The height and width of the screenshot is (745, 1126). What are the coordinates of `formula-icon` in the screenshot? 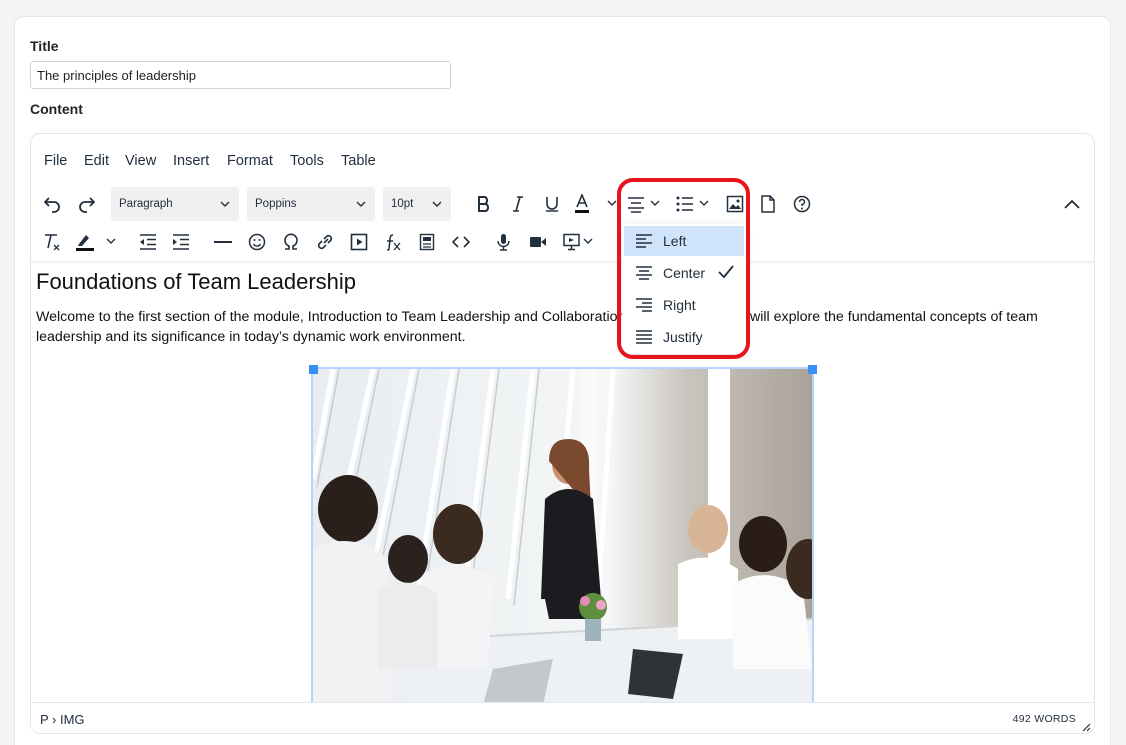 It's located at (393, 242).